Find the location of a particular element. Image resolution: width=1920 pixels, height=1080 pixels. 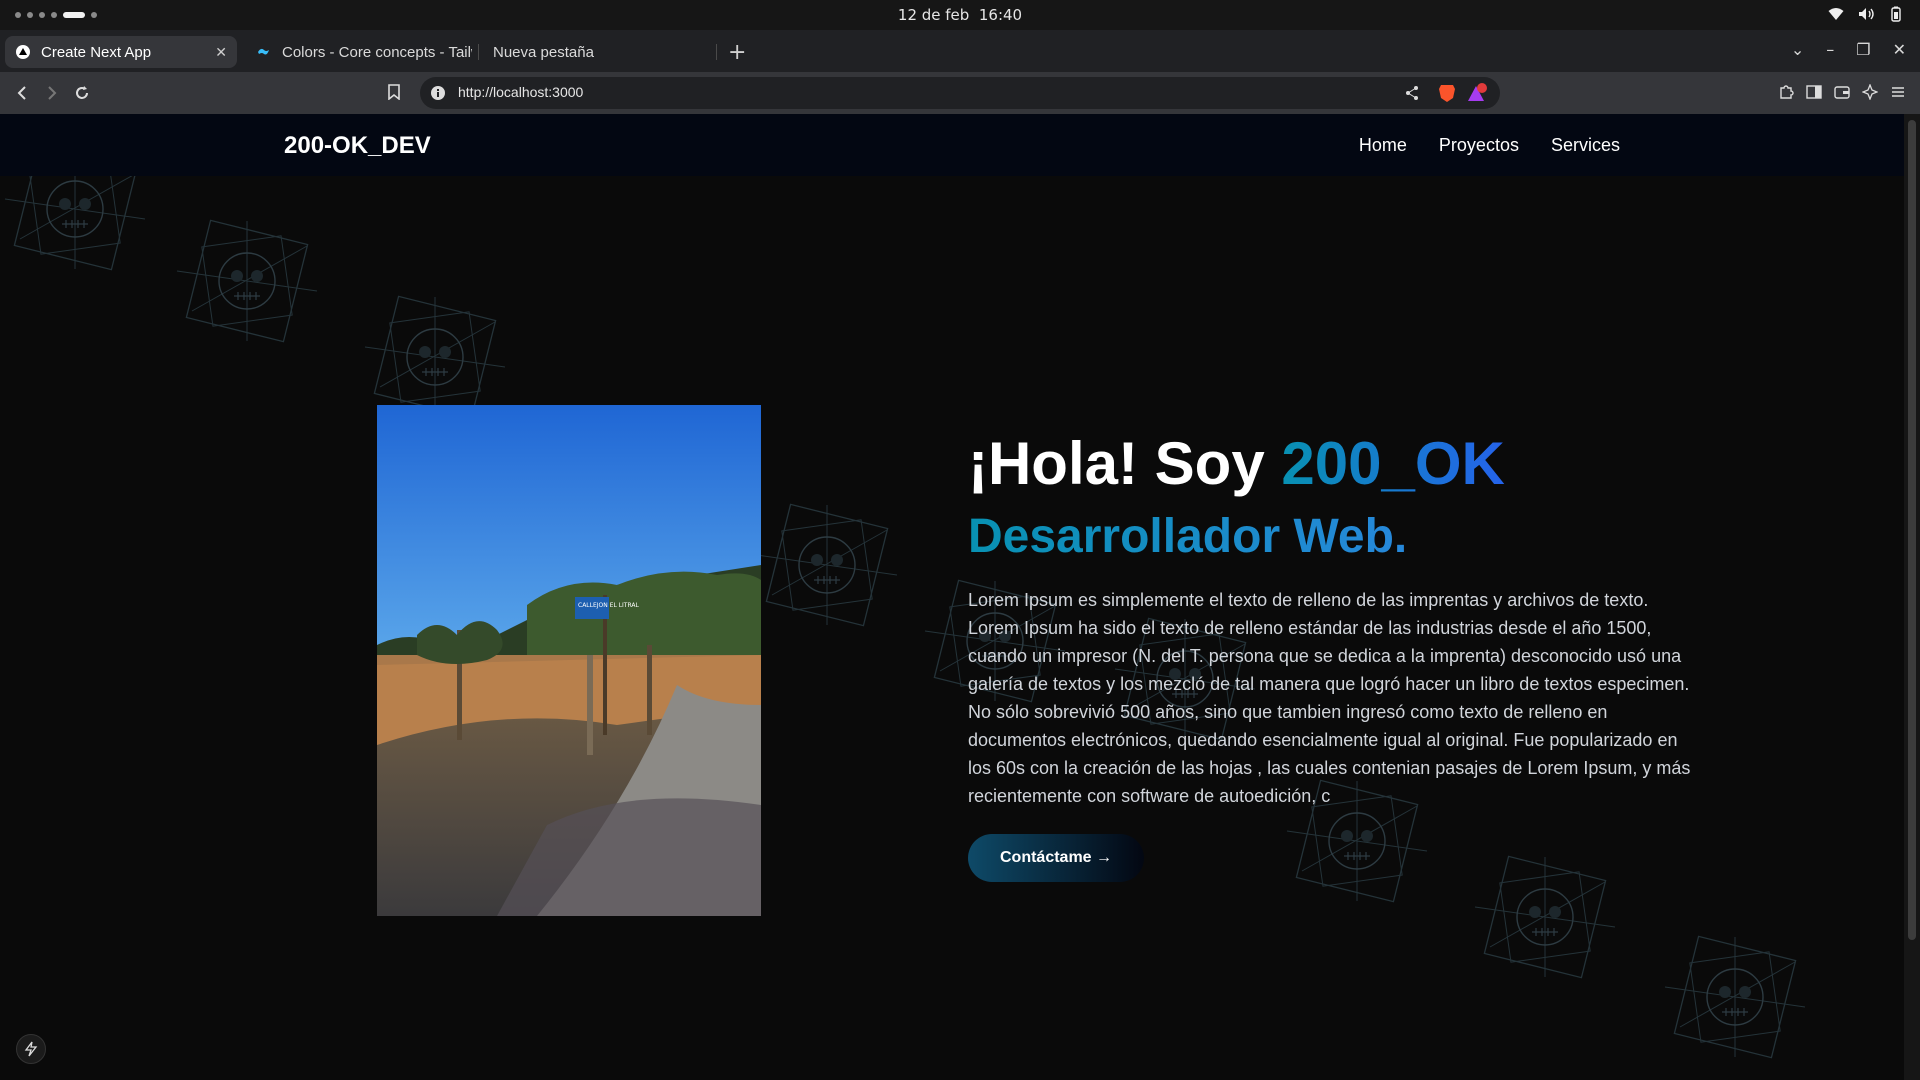

tab-create-next-app: Create Next App ✕ is located at coordinates (121, 52).